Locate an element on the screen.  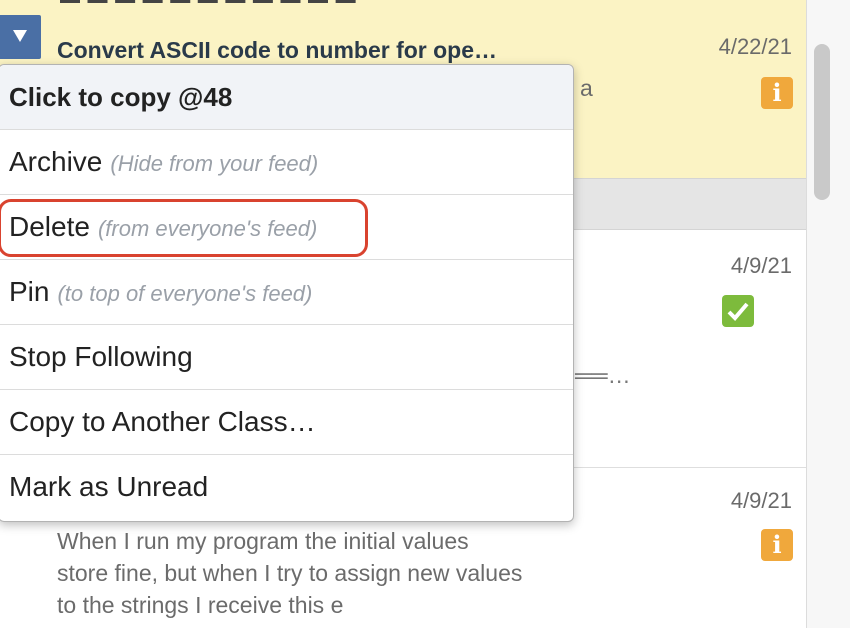
menu-header-label: Click to copy @48 is located at coordinates (121, 97).